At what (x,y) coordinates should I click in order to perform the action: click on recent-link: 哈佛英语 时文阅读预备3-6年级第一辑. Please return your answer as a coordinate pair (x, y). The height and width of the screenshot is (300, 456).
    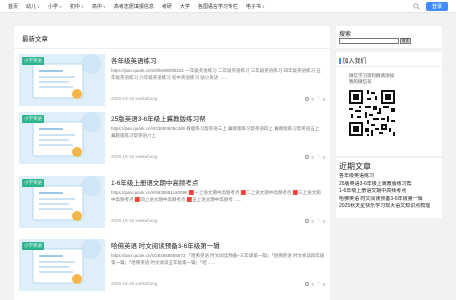
    Looking at the image, I should click on (390, 200).